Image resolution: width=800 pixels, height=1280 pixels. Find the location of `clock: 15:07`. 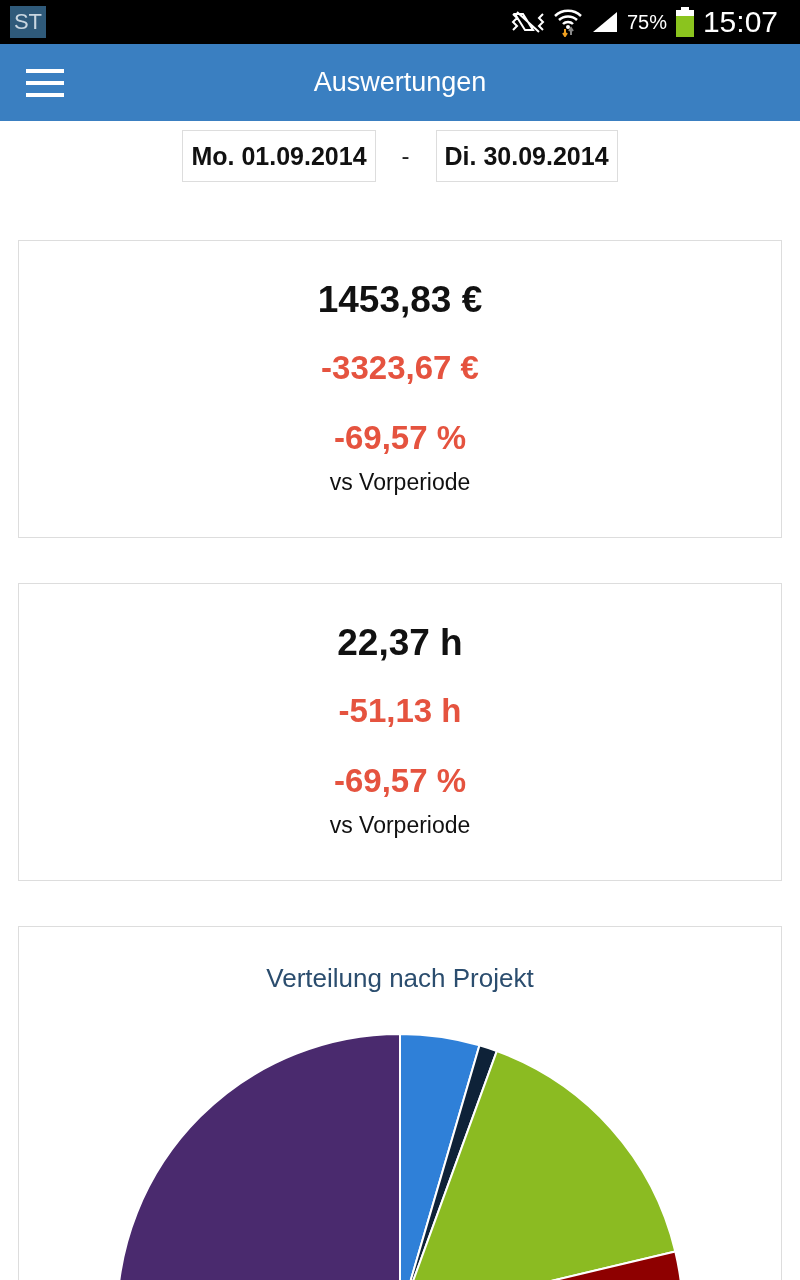

clock: 15:07 is located at coordinates (740, 22).